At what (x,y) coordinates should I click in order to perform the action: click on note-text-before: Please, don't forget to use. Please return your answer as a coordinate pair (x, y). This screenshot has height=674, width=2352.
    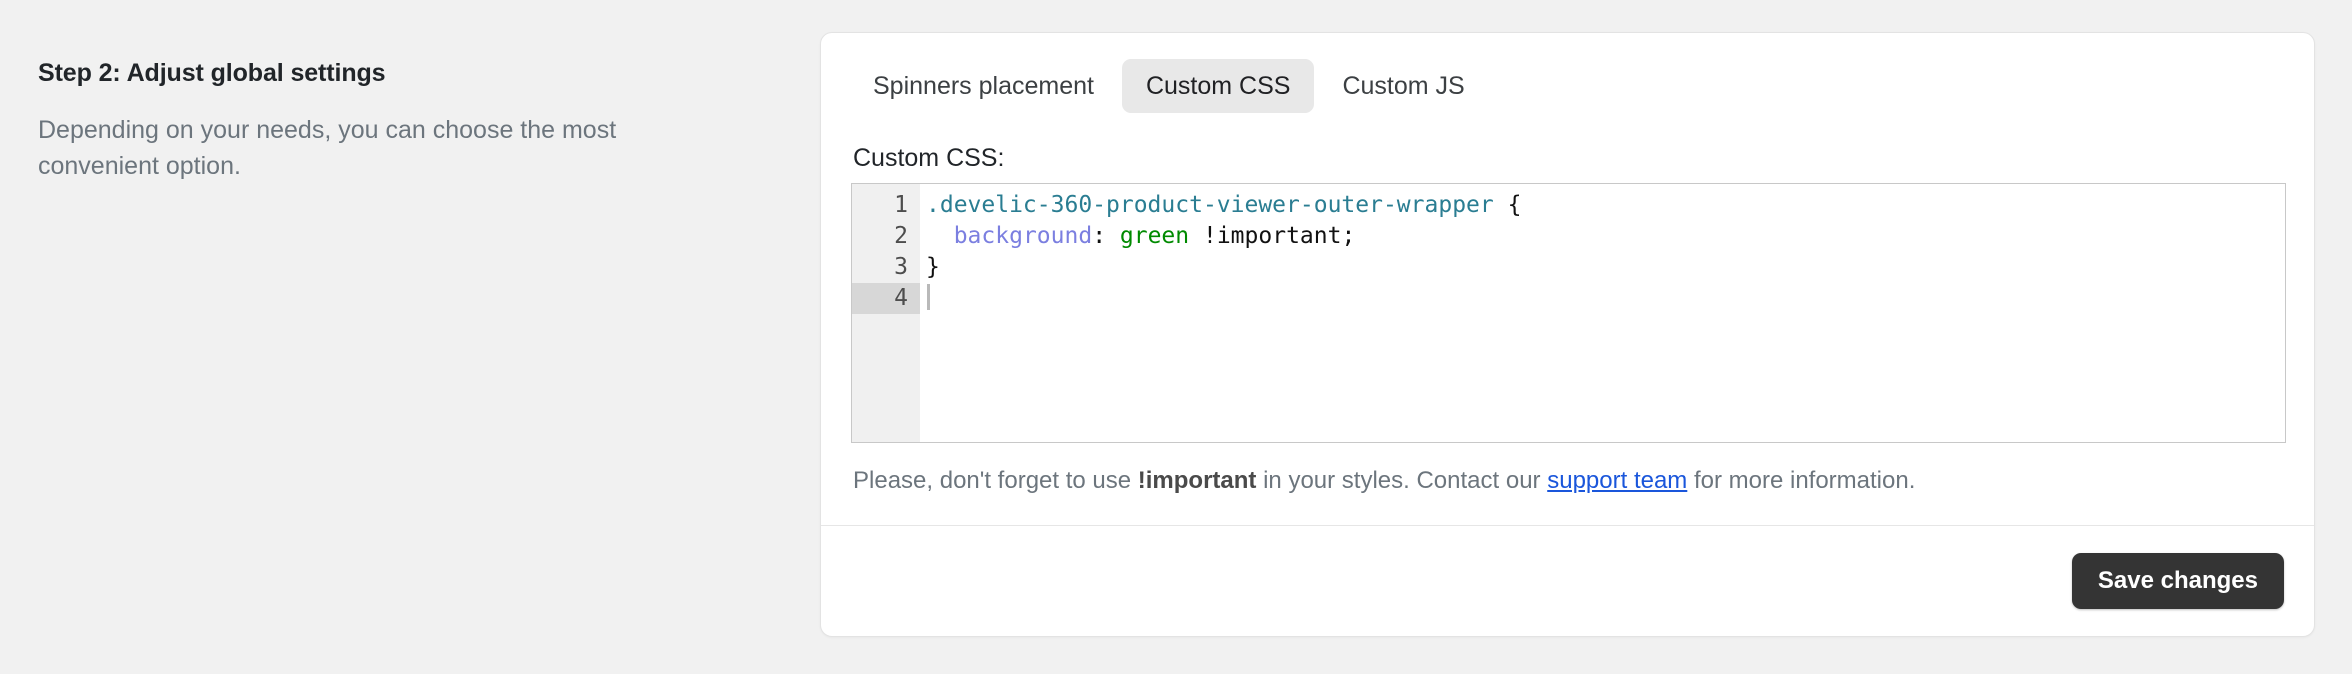
    Looking at the image, I should click on (995, 480).